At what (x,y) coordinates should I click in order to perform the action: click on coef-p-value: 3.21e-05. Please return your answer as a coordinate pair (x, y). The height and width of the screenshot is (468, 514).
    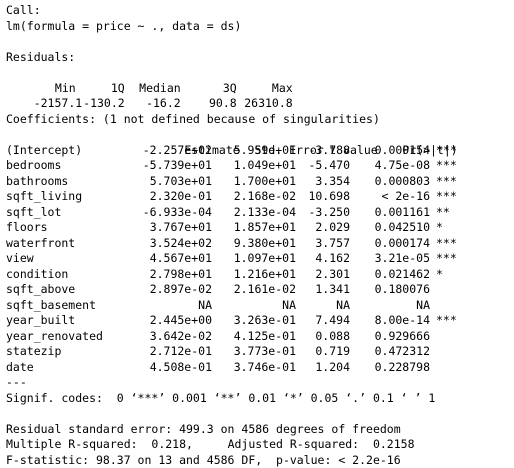
    Looking at the image, I should click on (390, 259).